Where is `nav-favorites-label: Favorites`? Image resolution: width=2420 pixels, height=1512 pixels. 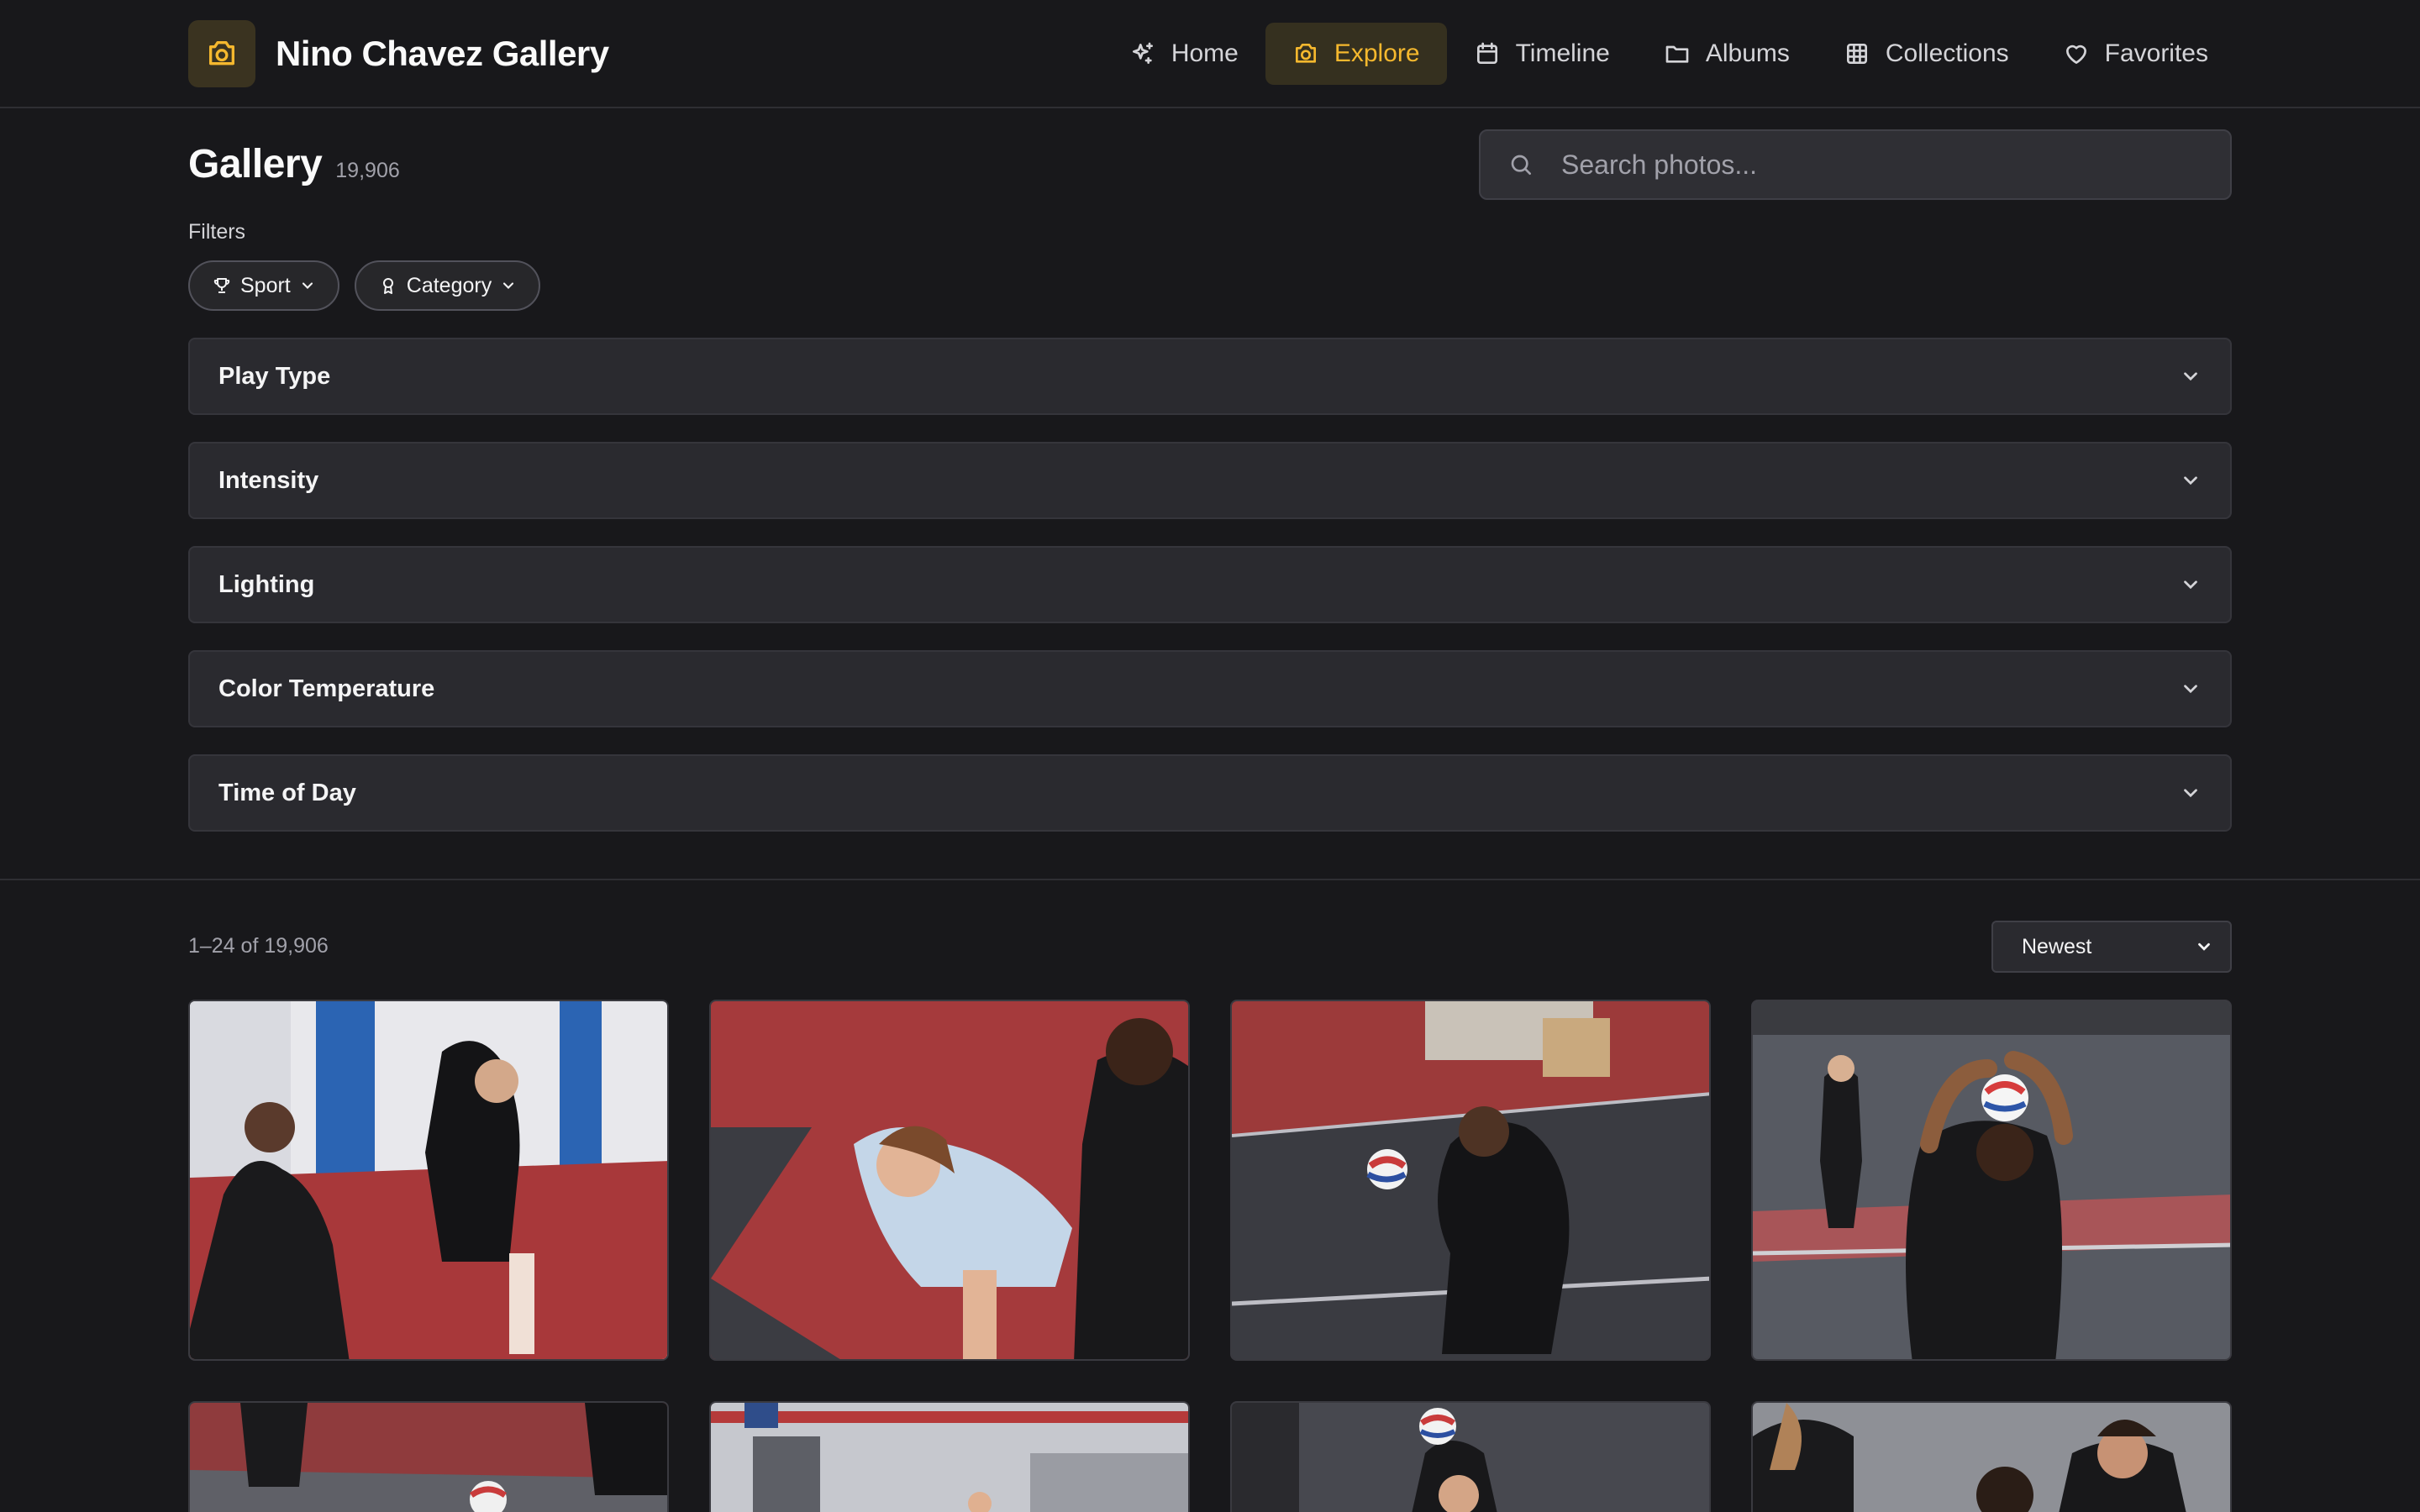 nav-favorites-label: Favorites is located at coordinates (2156, 53).